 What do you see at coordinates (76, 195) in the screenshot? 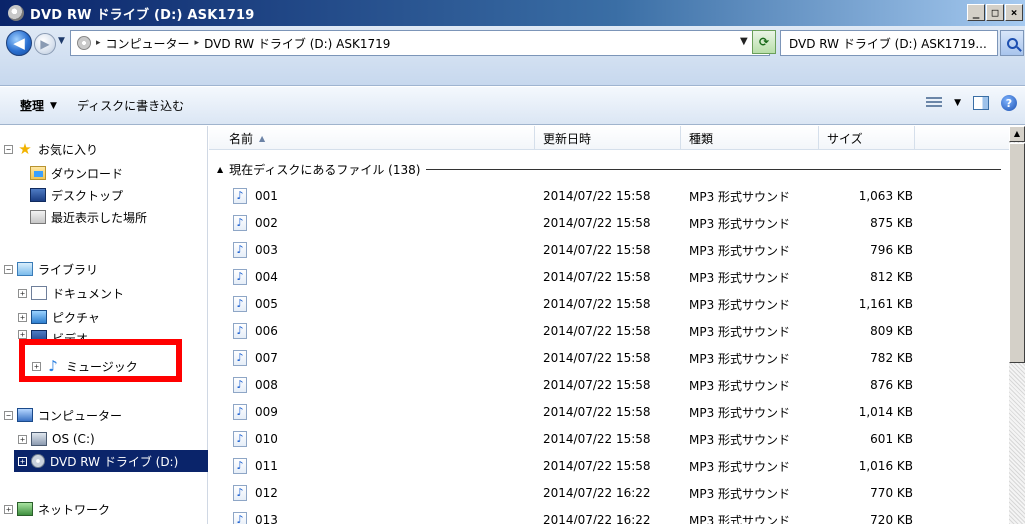
I see `nav-item-desktop: デスクトップ` at bounding box center [76, 195].